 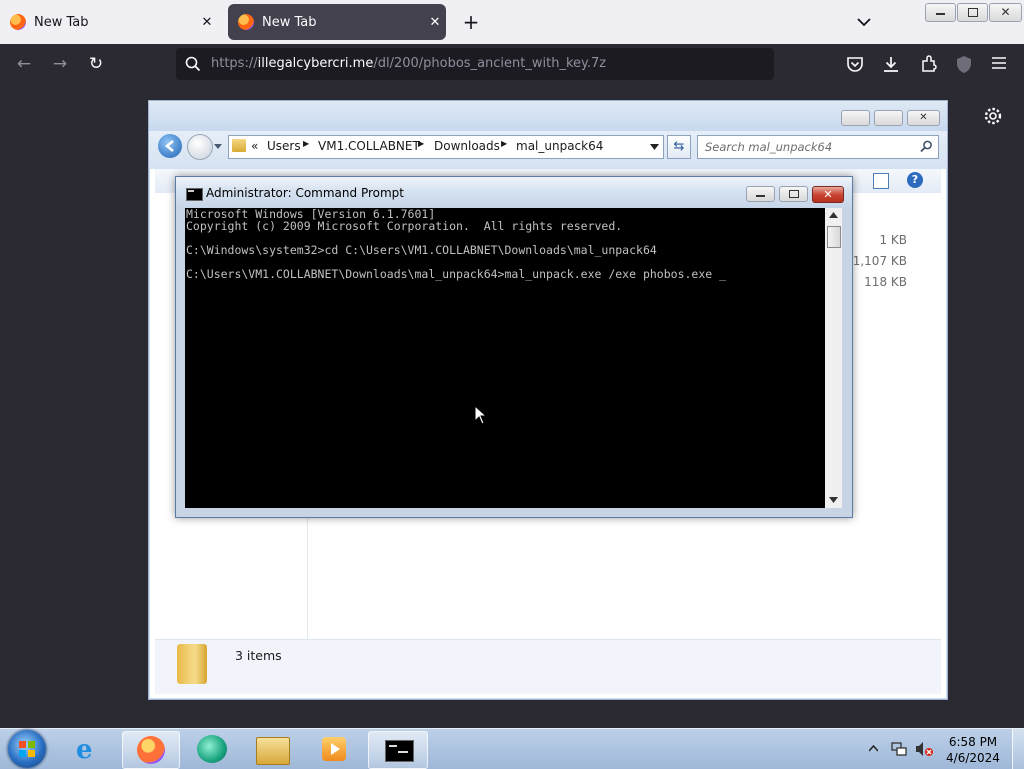 I want to click on ublock-origin-icon, so click(x=964, y=64).